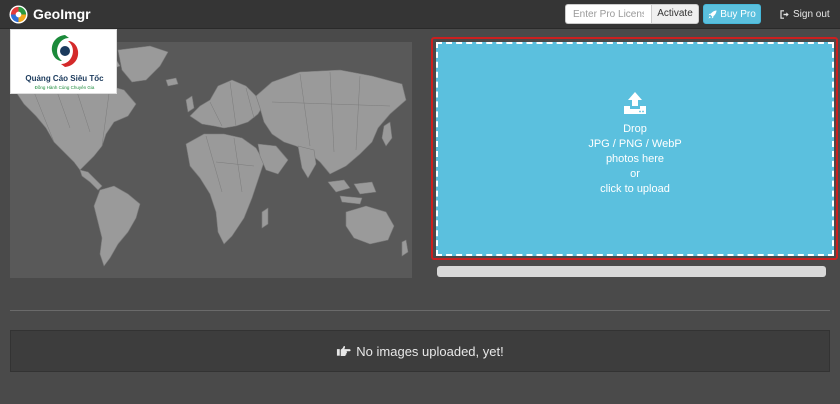  Describe the element at coordinates (635, 188) in the screenshot. I see `dropzone-text-click: click to upload` at that location.